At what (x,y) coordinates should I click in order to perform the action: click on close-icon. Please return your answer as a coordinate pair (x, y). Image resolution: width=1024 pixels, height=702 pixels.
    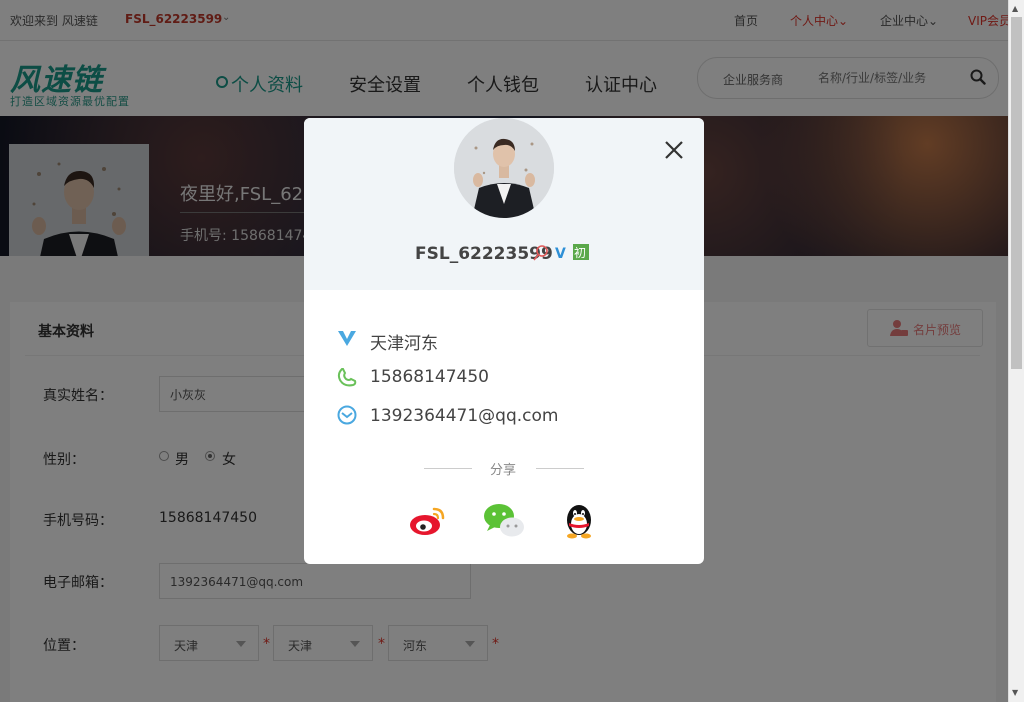
    Looking at the image, I should click on (674, 150).